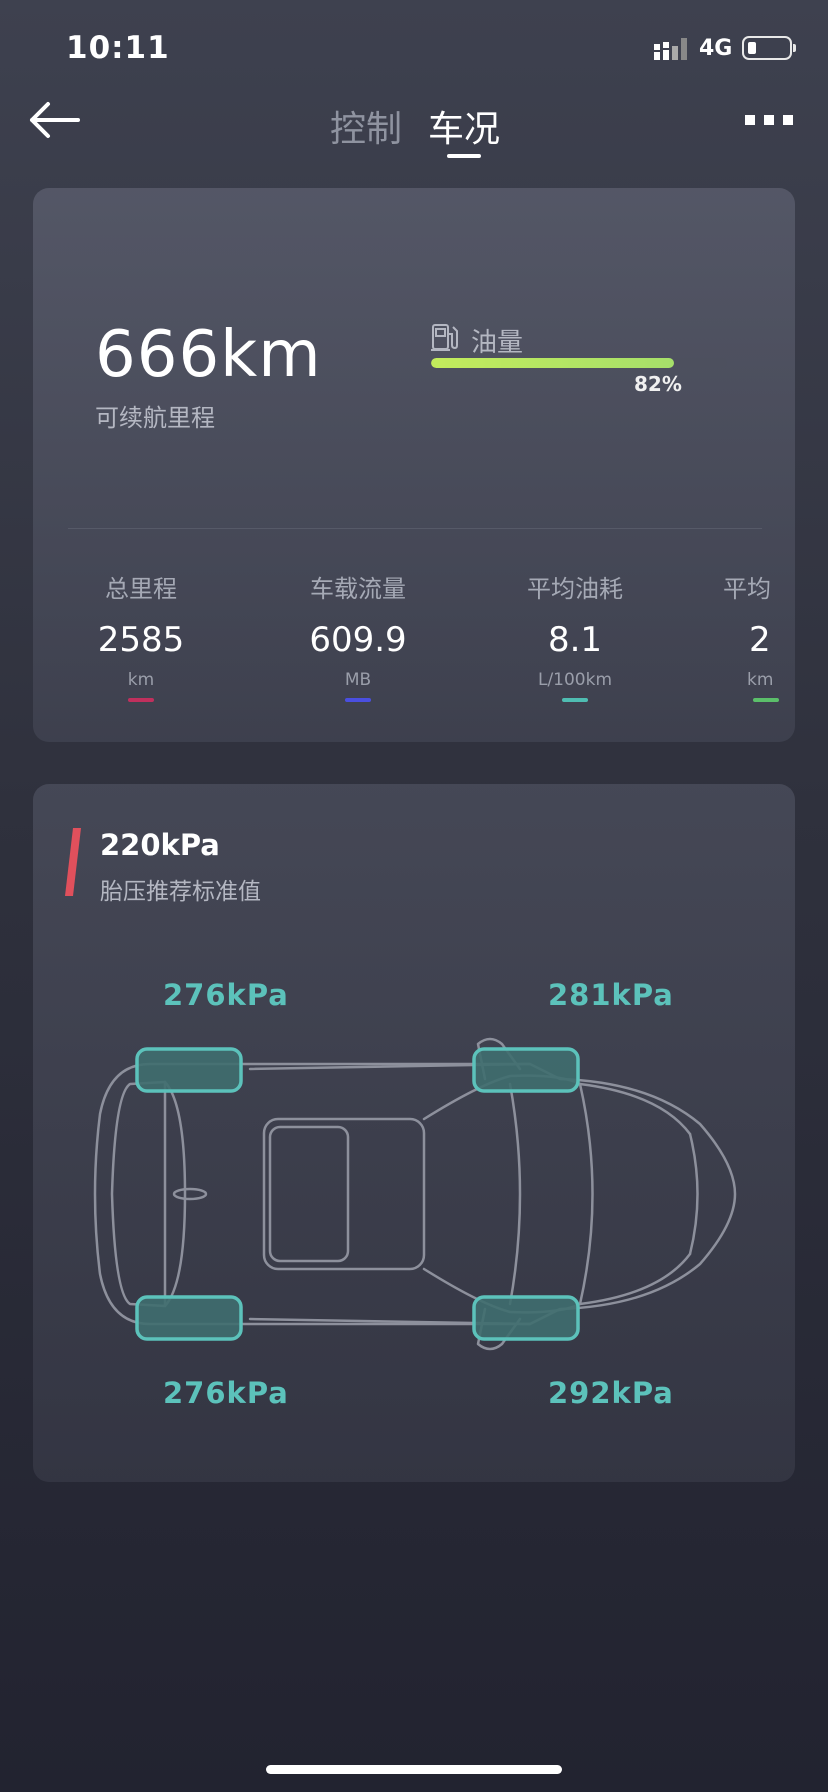  What do you see at coordinates (180, 892) in the screenshot?
I see `recommended-pressure-label: 胎压推荐标准值` at bounding box center [180, 892].